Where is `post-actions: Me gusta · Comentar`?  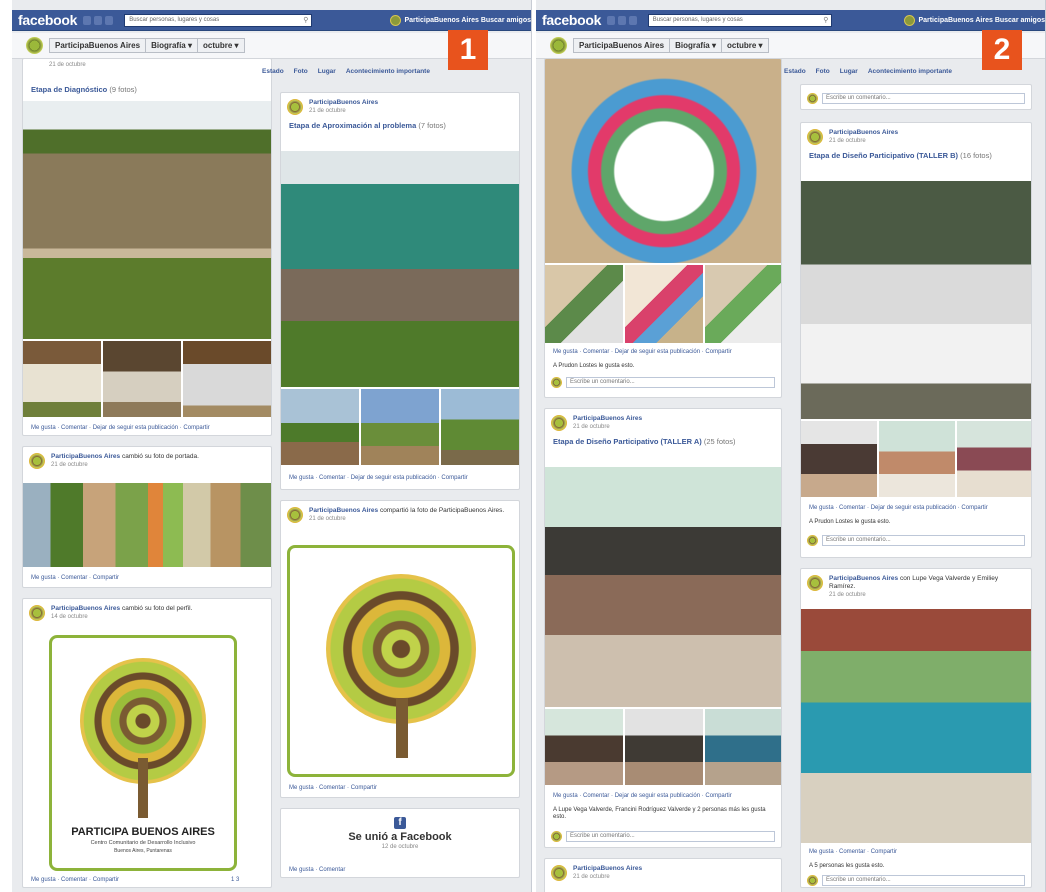 post-actions: Me gusta · Comentar is located at coordinates (317, 870).